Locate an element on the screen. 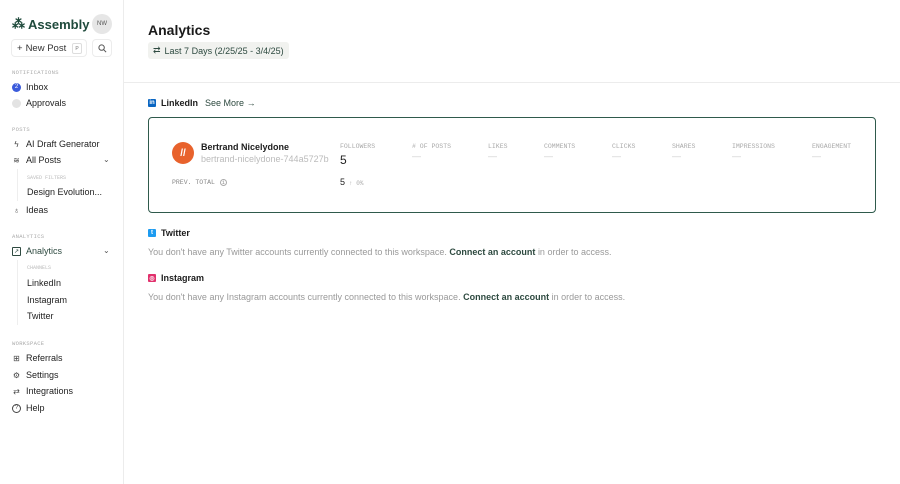  profile-name: Bertrand Nicelydone is located at coordinates (245, 147).